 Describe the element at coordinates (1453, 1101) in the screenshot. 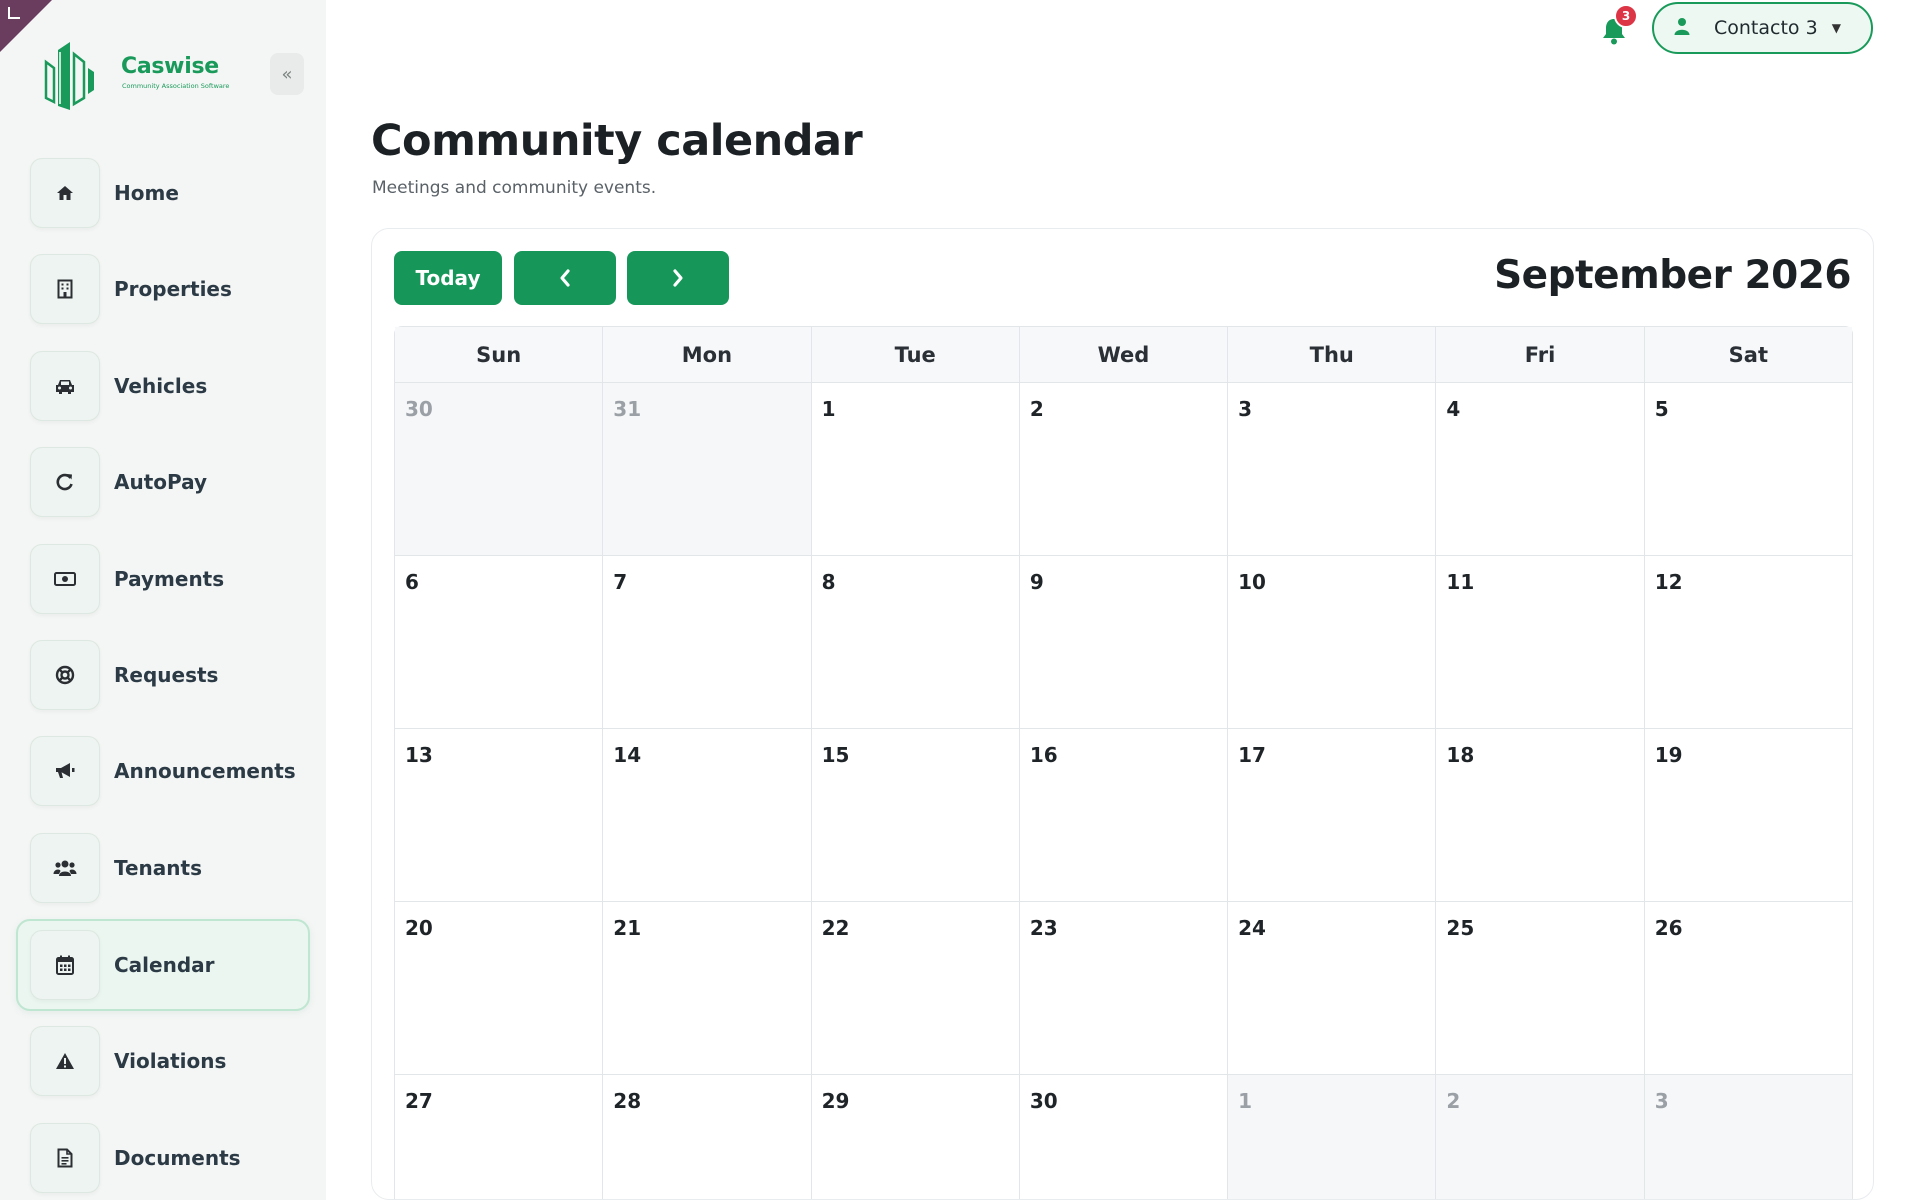

I see `day-number: 2` at that location.